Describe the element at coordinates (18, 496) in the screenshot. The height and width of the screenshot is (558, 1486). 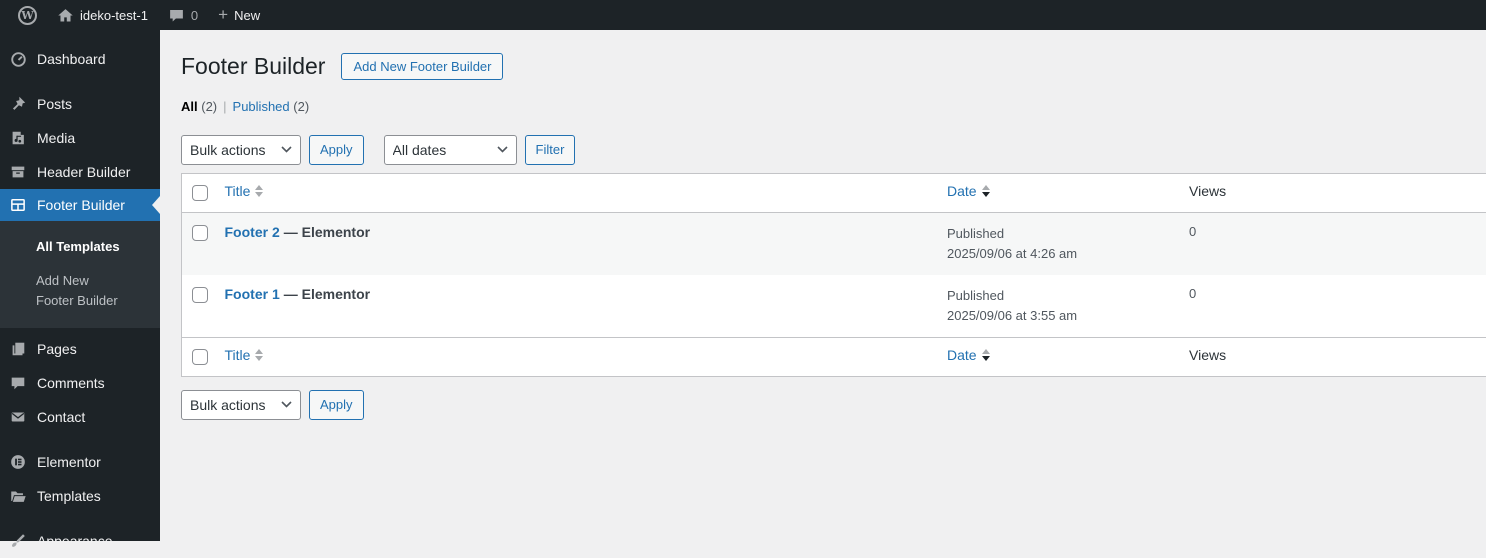
I see `folder-icon` at that location.